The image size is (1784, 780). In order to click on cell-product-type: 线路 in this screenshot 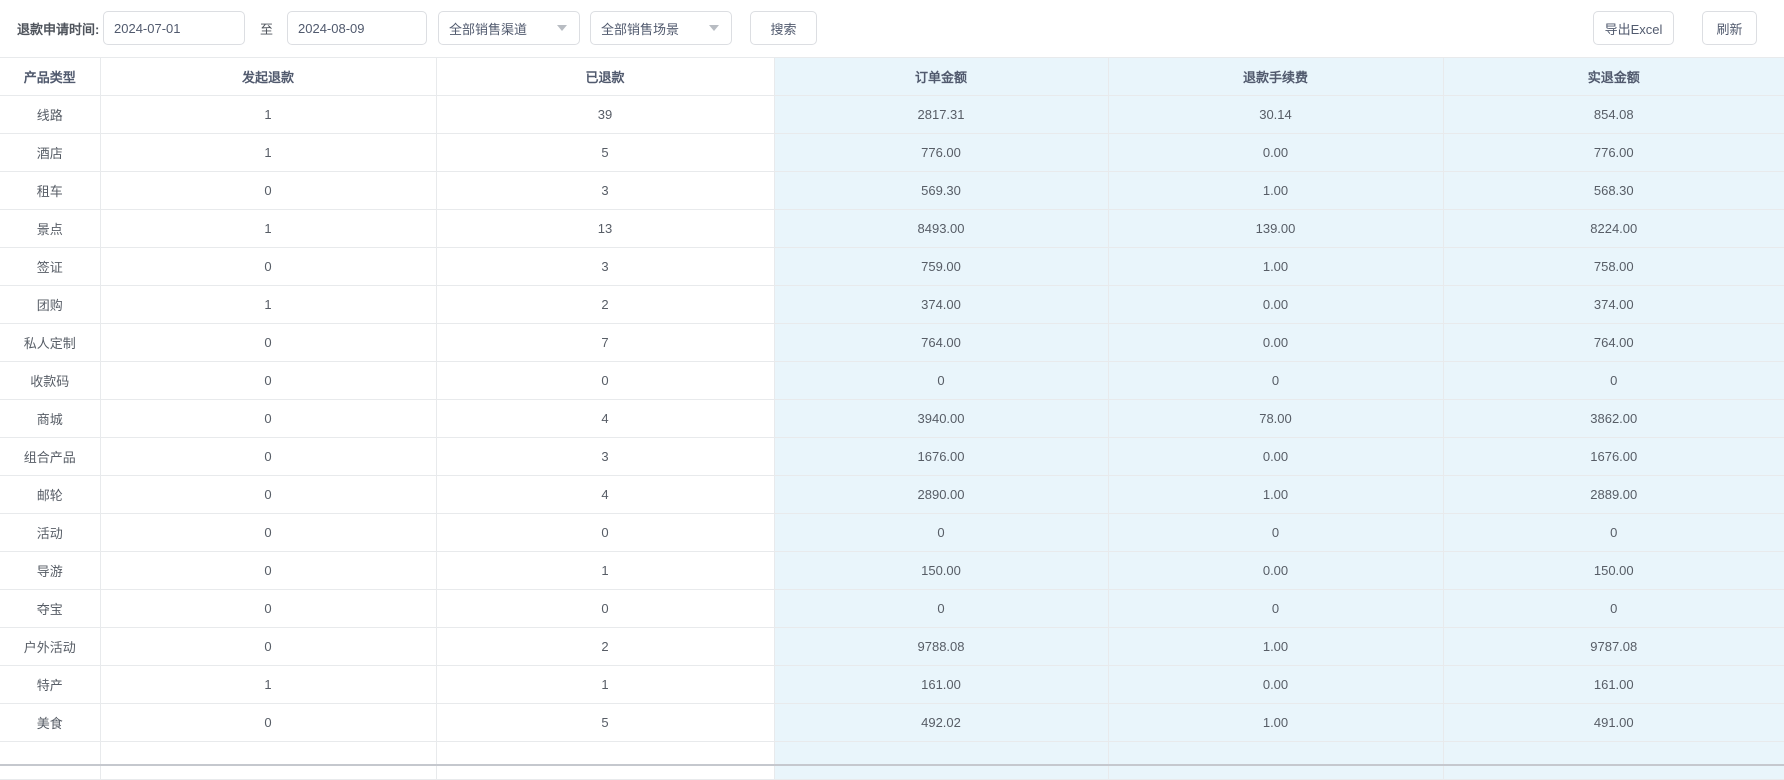, I will do `click(50, 114)`.